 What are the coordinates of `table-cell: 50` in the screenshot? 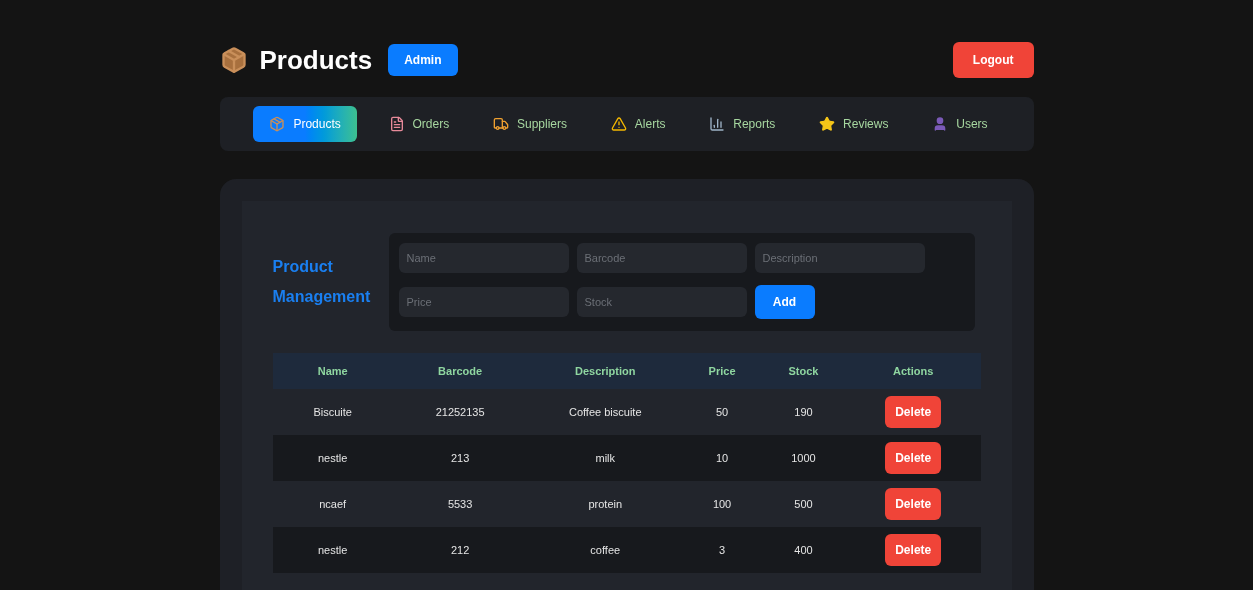 It's located at (722, 412).